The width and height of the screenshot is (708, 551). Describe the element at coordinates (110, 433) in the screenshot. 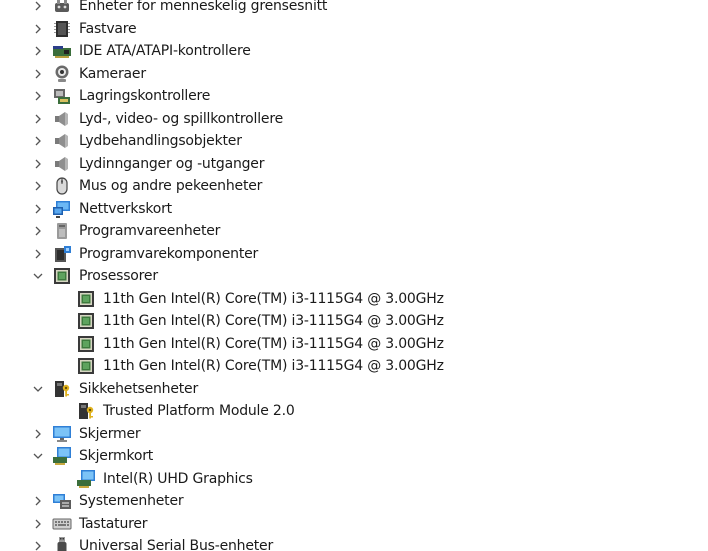

I see `tree-item-label: Skjermer` at that location.